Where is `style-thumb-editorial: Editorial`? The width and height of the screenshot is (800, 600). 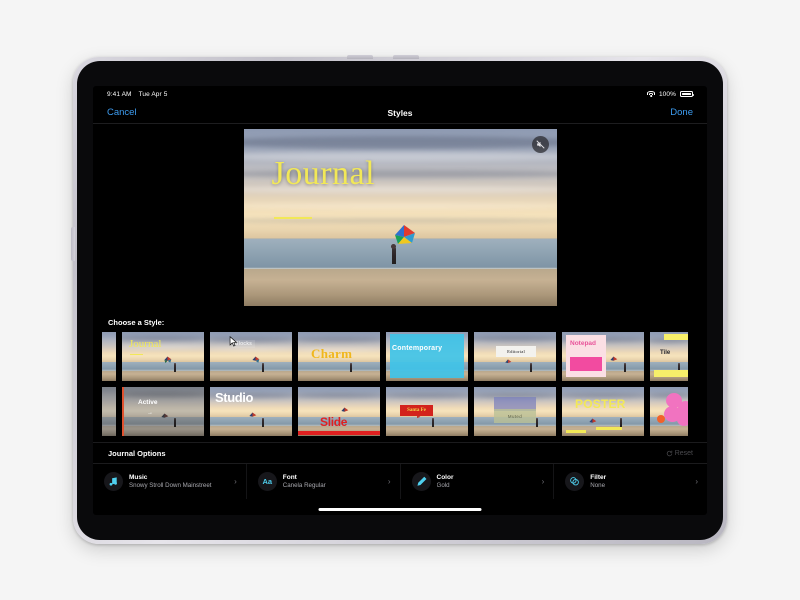
style-thumb-editorial: Editorial is located at coordinates (515, 356).